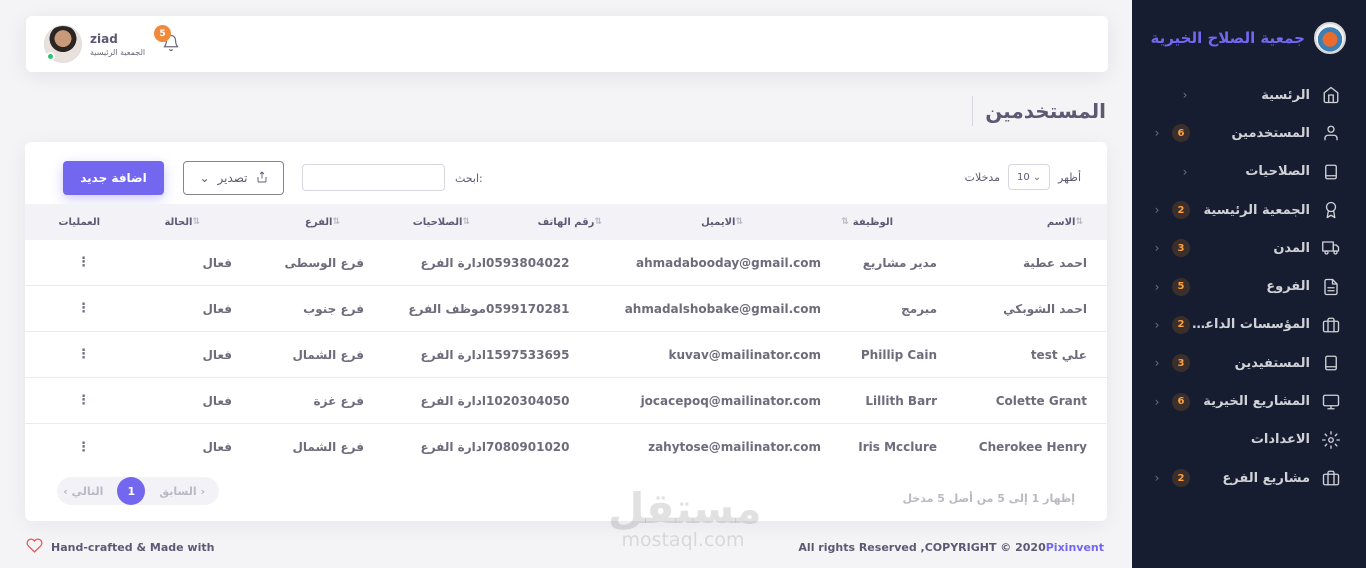 This screenshot has height=568, width=1366. What do you see at coordinates (1249, 248) in the screenshot?
I see `sidebar-item-cities: المدن 3 ‹` at bounding box center [1249, 248].